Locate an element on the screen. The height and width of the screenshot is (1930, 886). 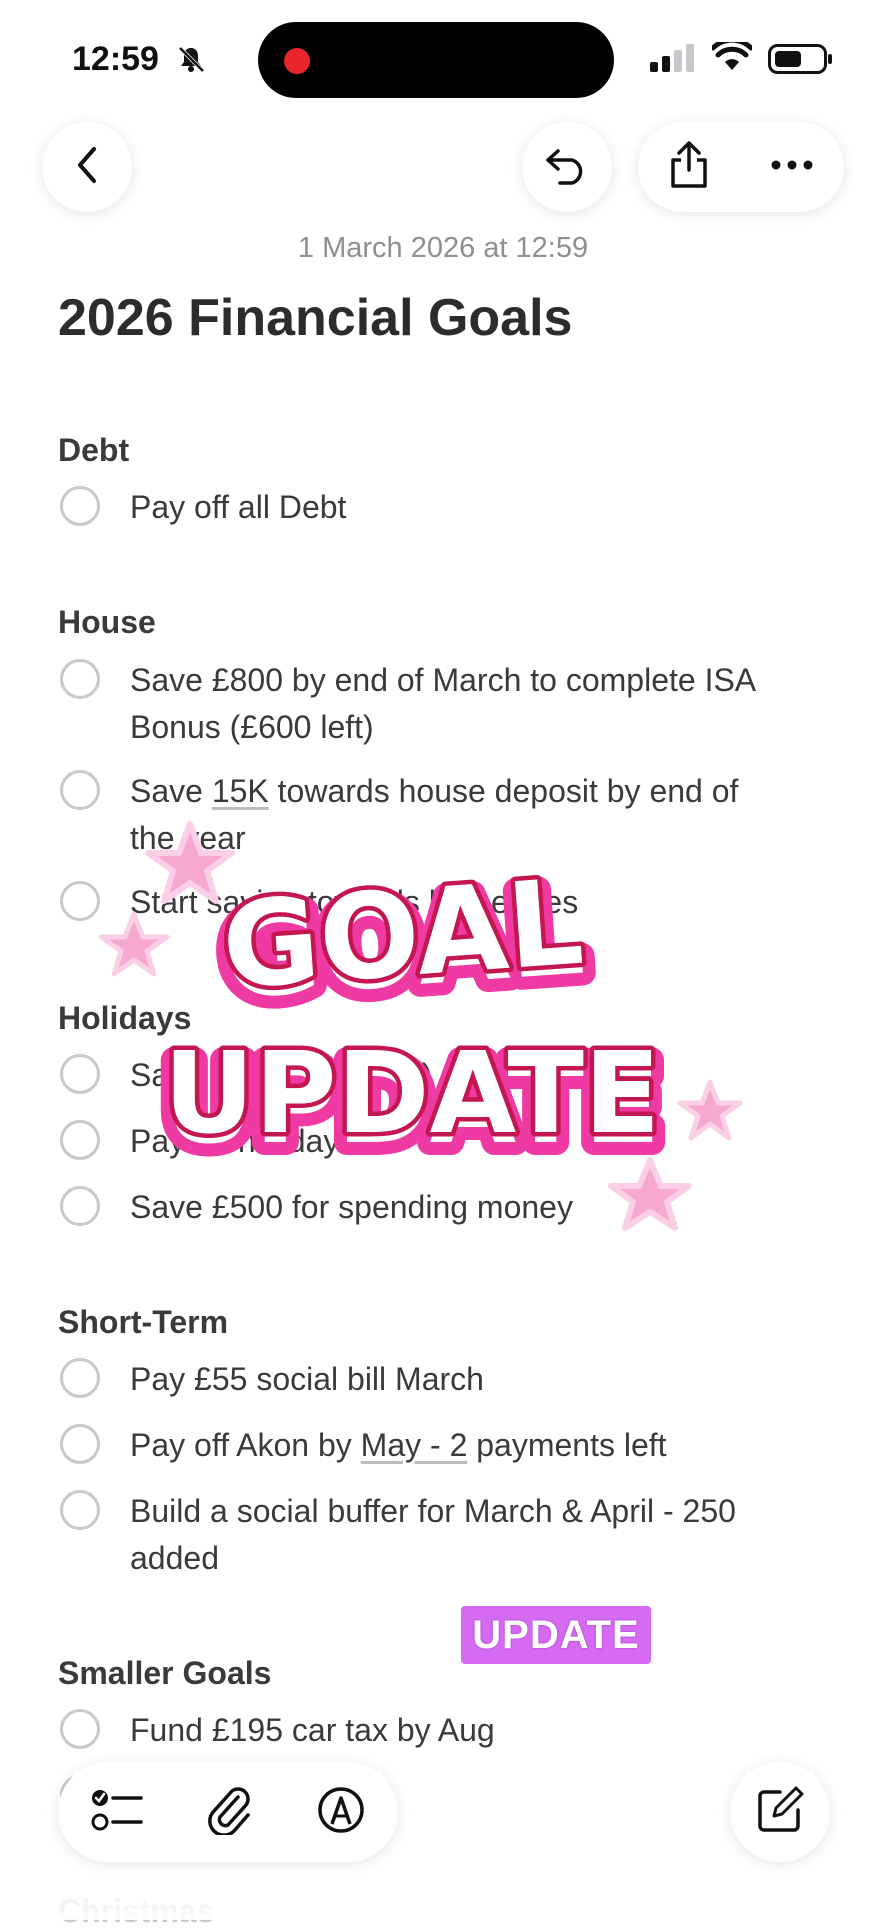
checklist-button is located at coordinates (117, 1812).